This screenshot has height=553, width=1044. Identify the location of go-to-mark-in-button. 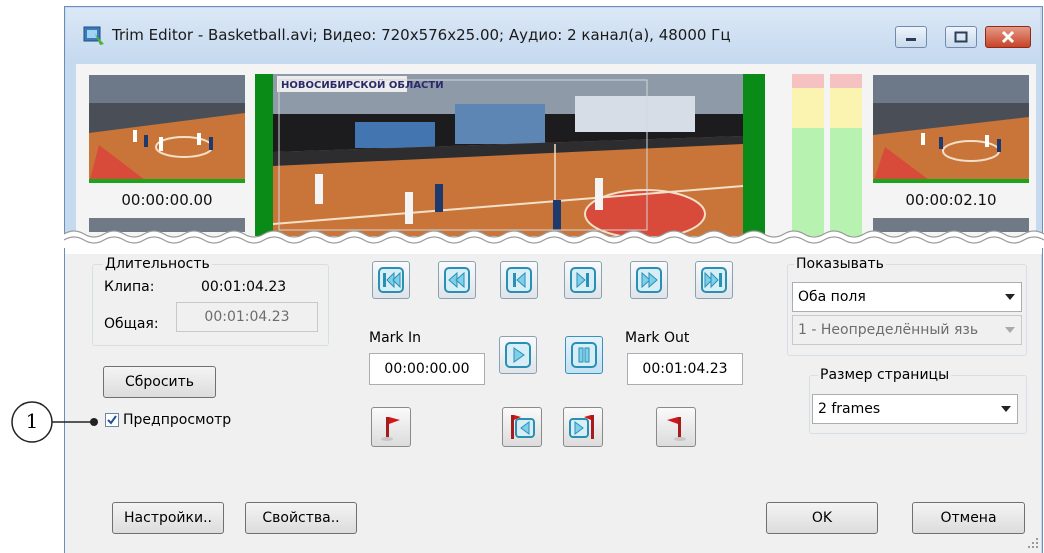
(522, 427).